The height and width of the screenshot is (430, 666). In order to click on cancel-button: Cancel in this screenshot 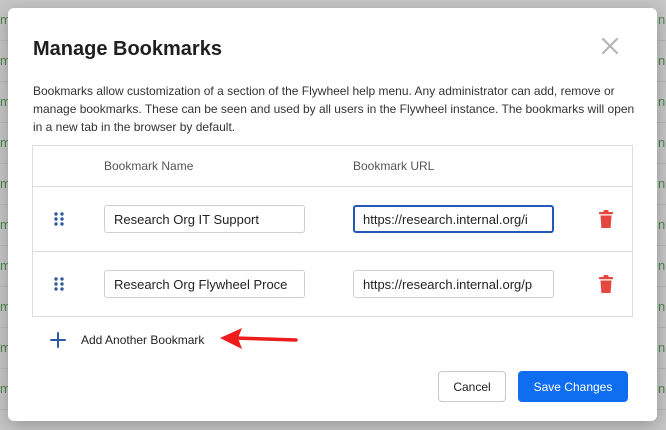, I will do `click(472, 386)`.